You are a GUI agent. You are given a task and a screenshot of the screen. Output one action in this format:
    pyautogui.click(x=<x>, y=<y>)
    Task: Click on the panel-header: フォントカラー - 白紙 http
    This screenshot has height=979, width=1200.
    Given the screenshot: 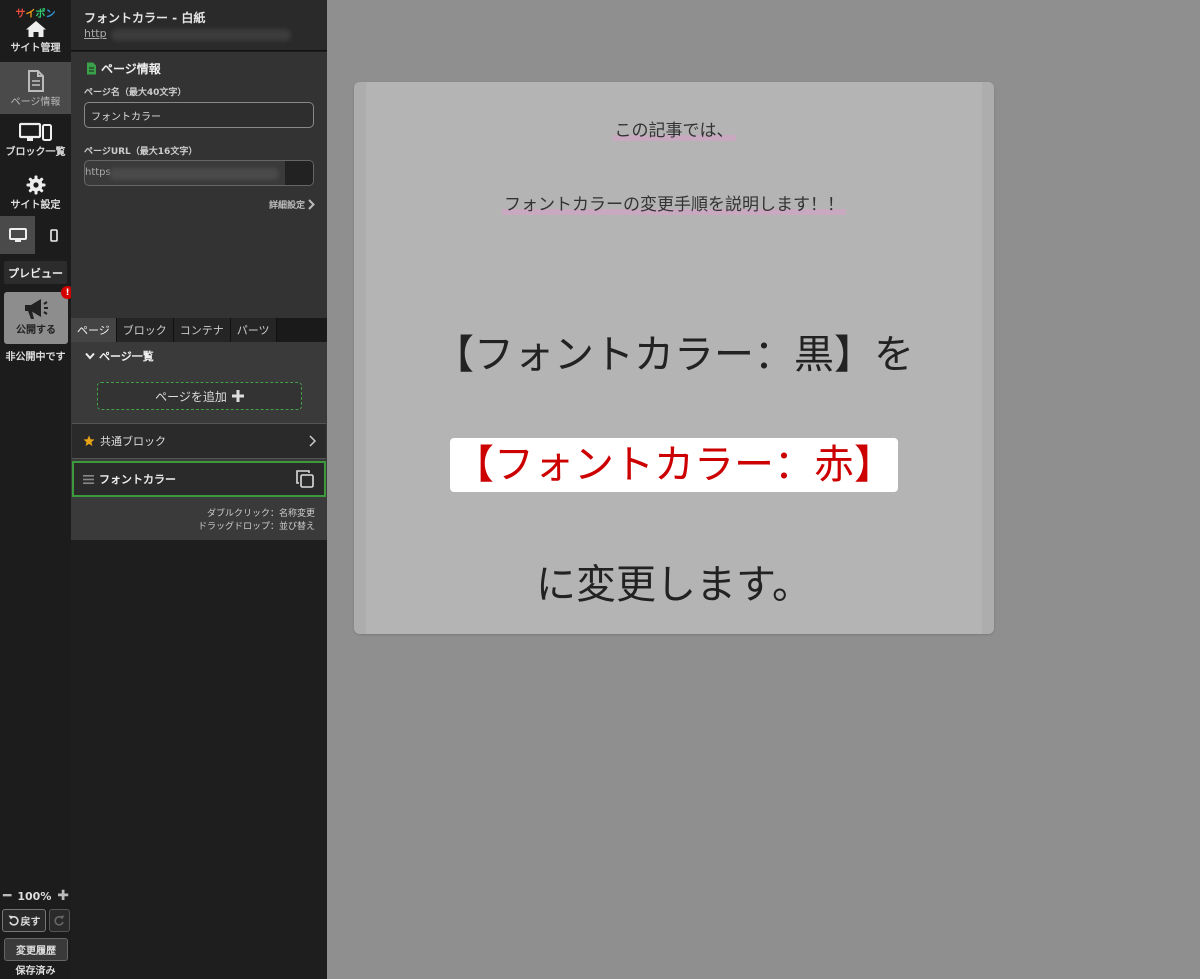 What is the action you would take?
    pyautogui.click(x=199, y=25)
    